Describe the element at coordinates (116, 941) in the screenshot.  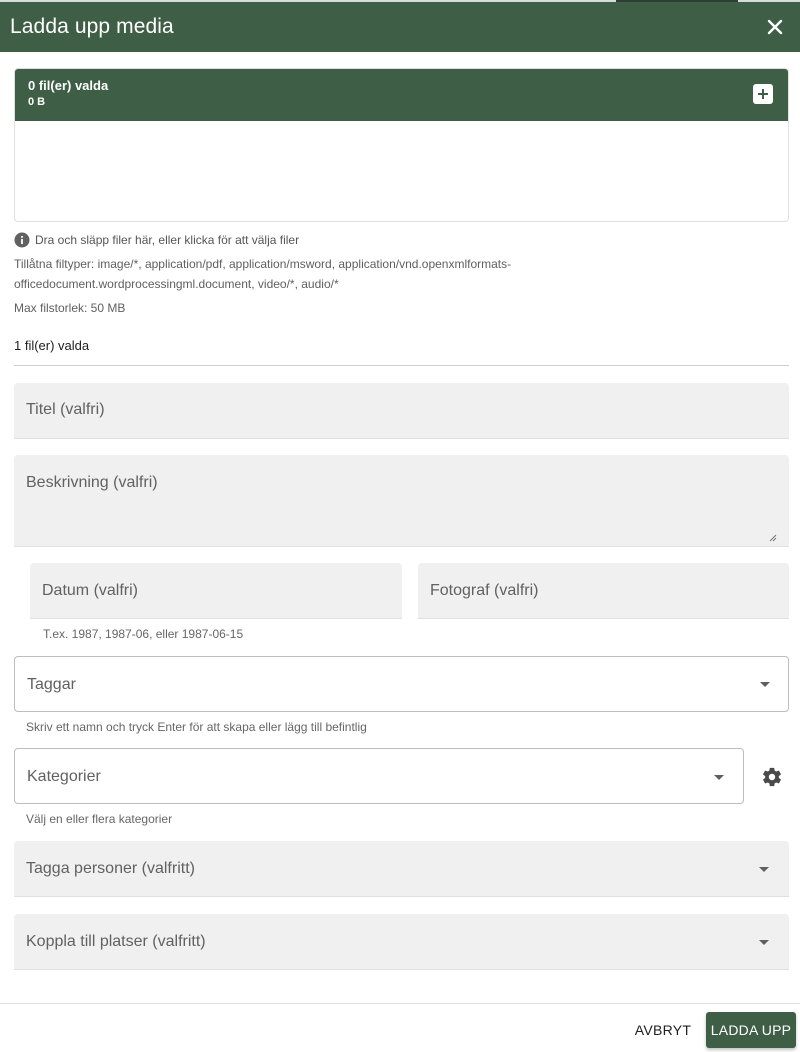
I see `link-places-label: Koppla till platser (valfritt)` at that location.